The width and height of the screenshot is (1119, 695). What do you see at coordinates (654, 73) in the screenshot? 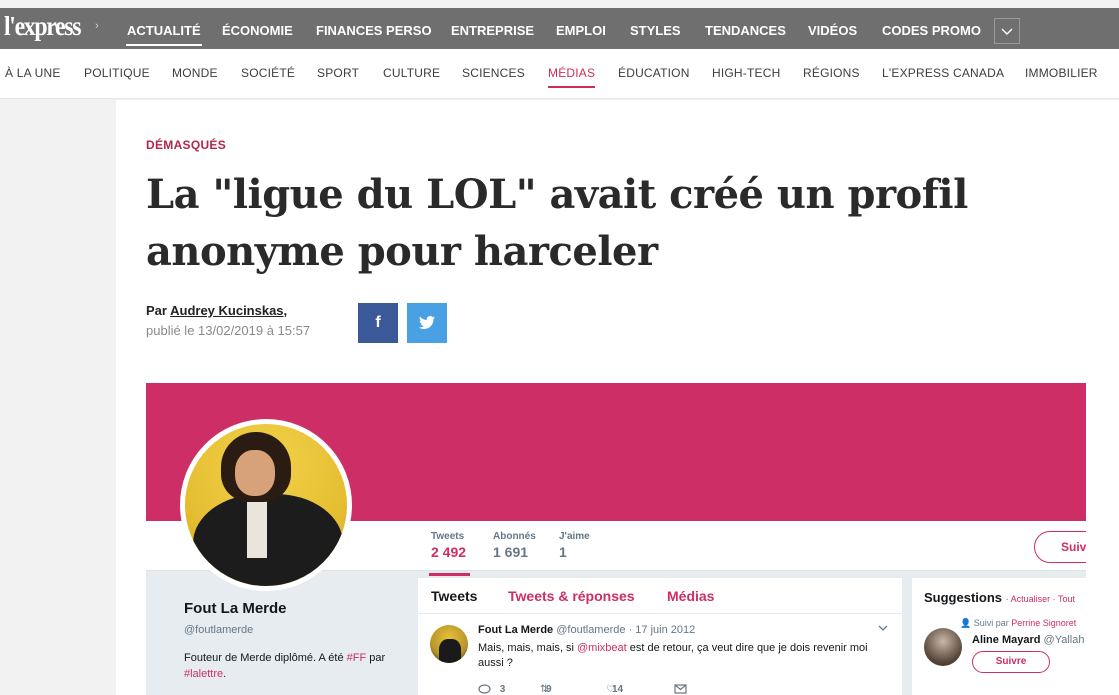
I see `subnav-item-education: ÉDUCATION` at bounding box center [654, 73].